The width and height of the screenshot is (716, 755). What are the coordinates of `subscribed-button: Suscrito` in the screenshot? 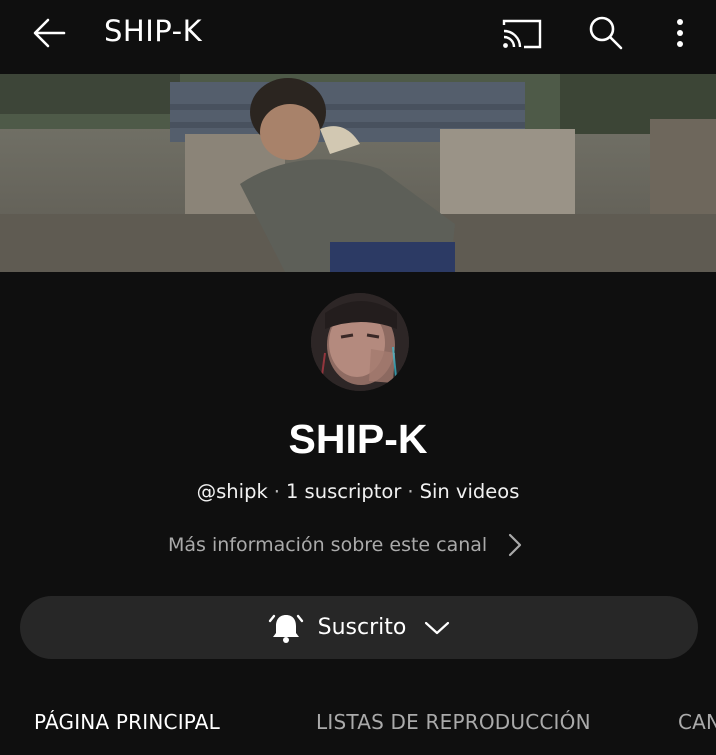 It's located at (359, 627).